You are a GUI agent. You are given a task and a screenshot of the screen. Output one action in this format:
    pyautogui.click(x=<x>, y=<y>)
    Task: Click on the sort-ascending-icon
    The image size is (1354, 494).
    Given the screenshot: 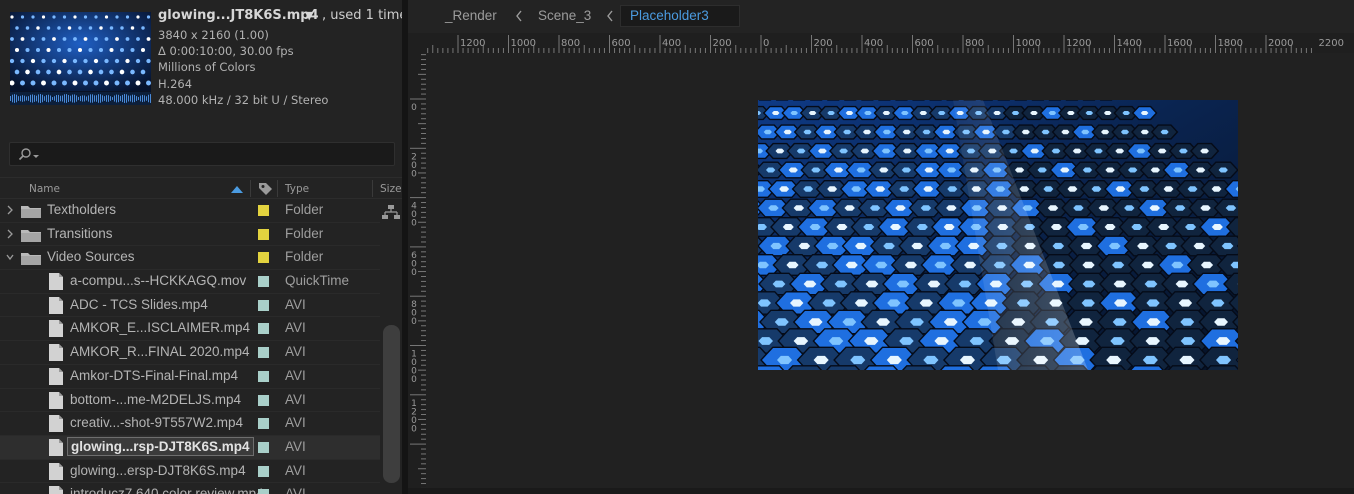 What is the action you would take?
    pyautogui.click(x=237, y=189)
    